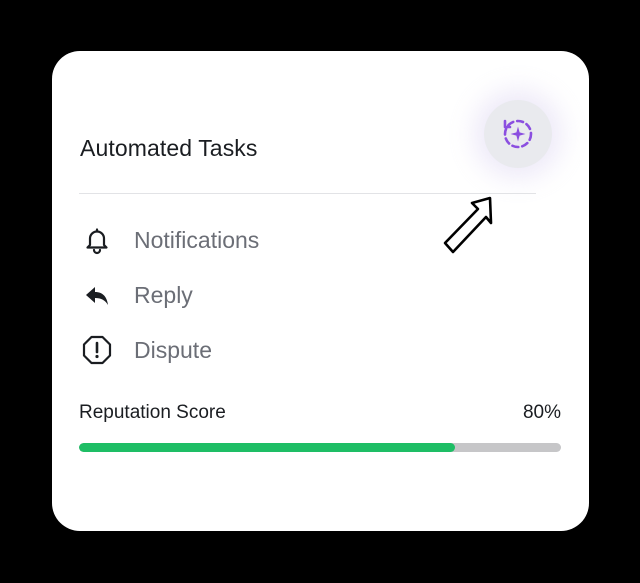  What do you see at coordinates (541, 412) in the screenshot?
I see `reputation-value: 80%` at bounding box center [541, 412].